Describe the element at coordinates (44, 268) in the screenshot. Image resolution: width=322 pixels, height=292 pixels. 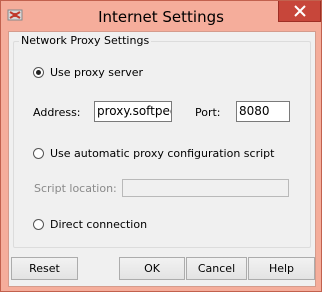
I see `reset-button: Reset` at that location.